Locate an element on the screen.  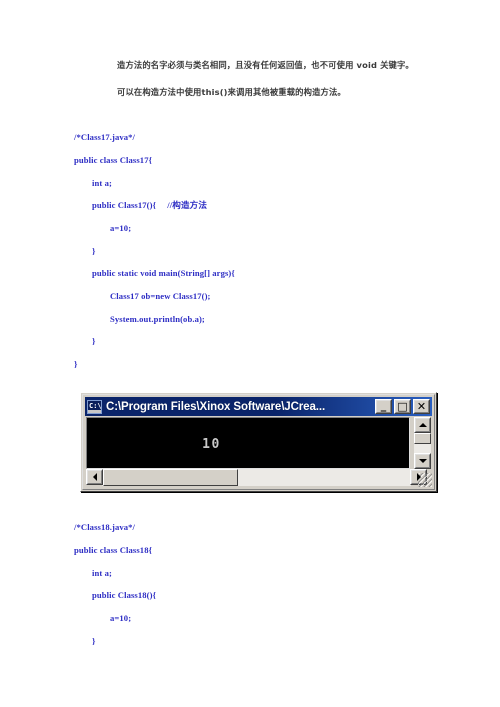
scroll-up-button is located at coordinates (422, 425).